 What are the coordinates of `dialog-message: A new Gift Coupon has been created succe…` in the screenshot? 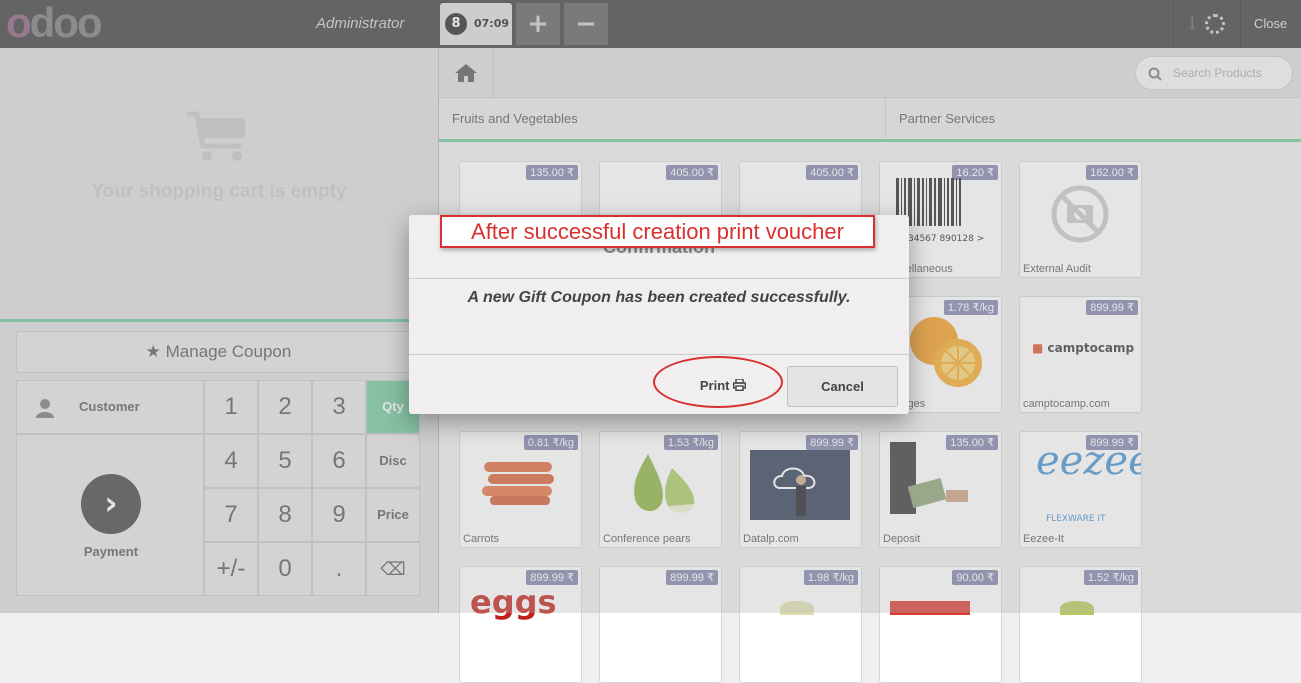 It's located at (659, 297).